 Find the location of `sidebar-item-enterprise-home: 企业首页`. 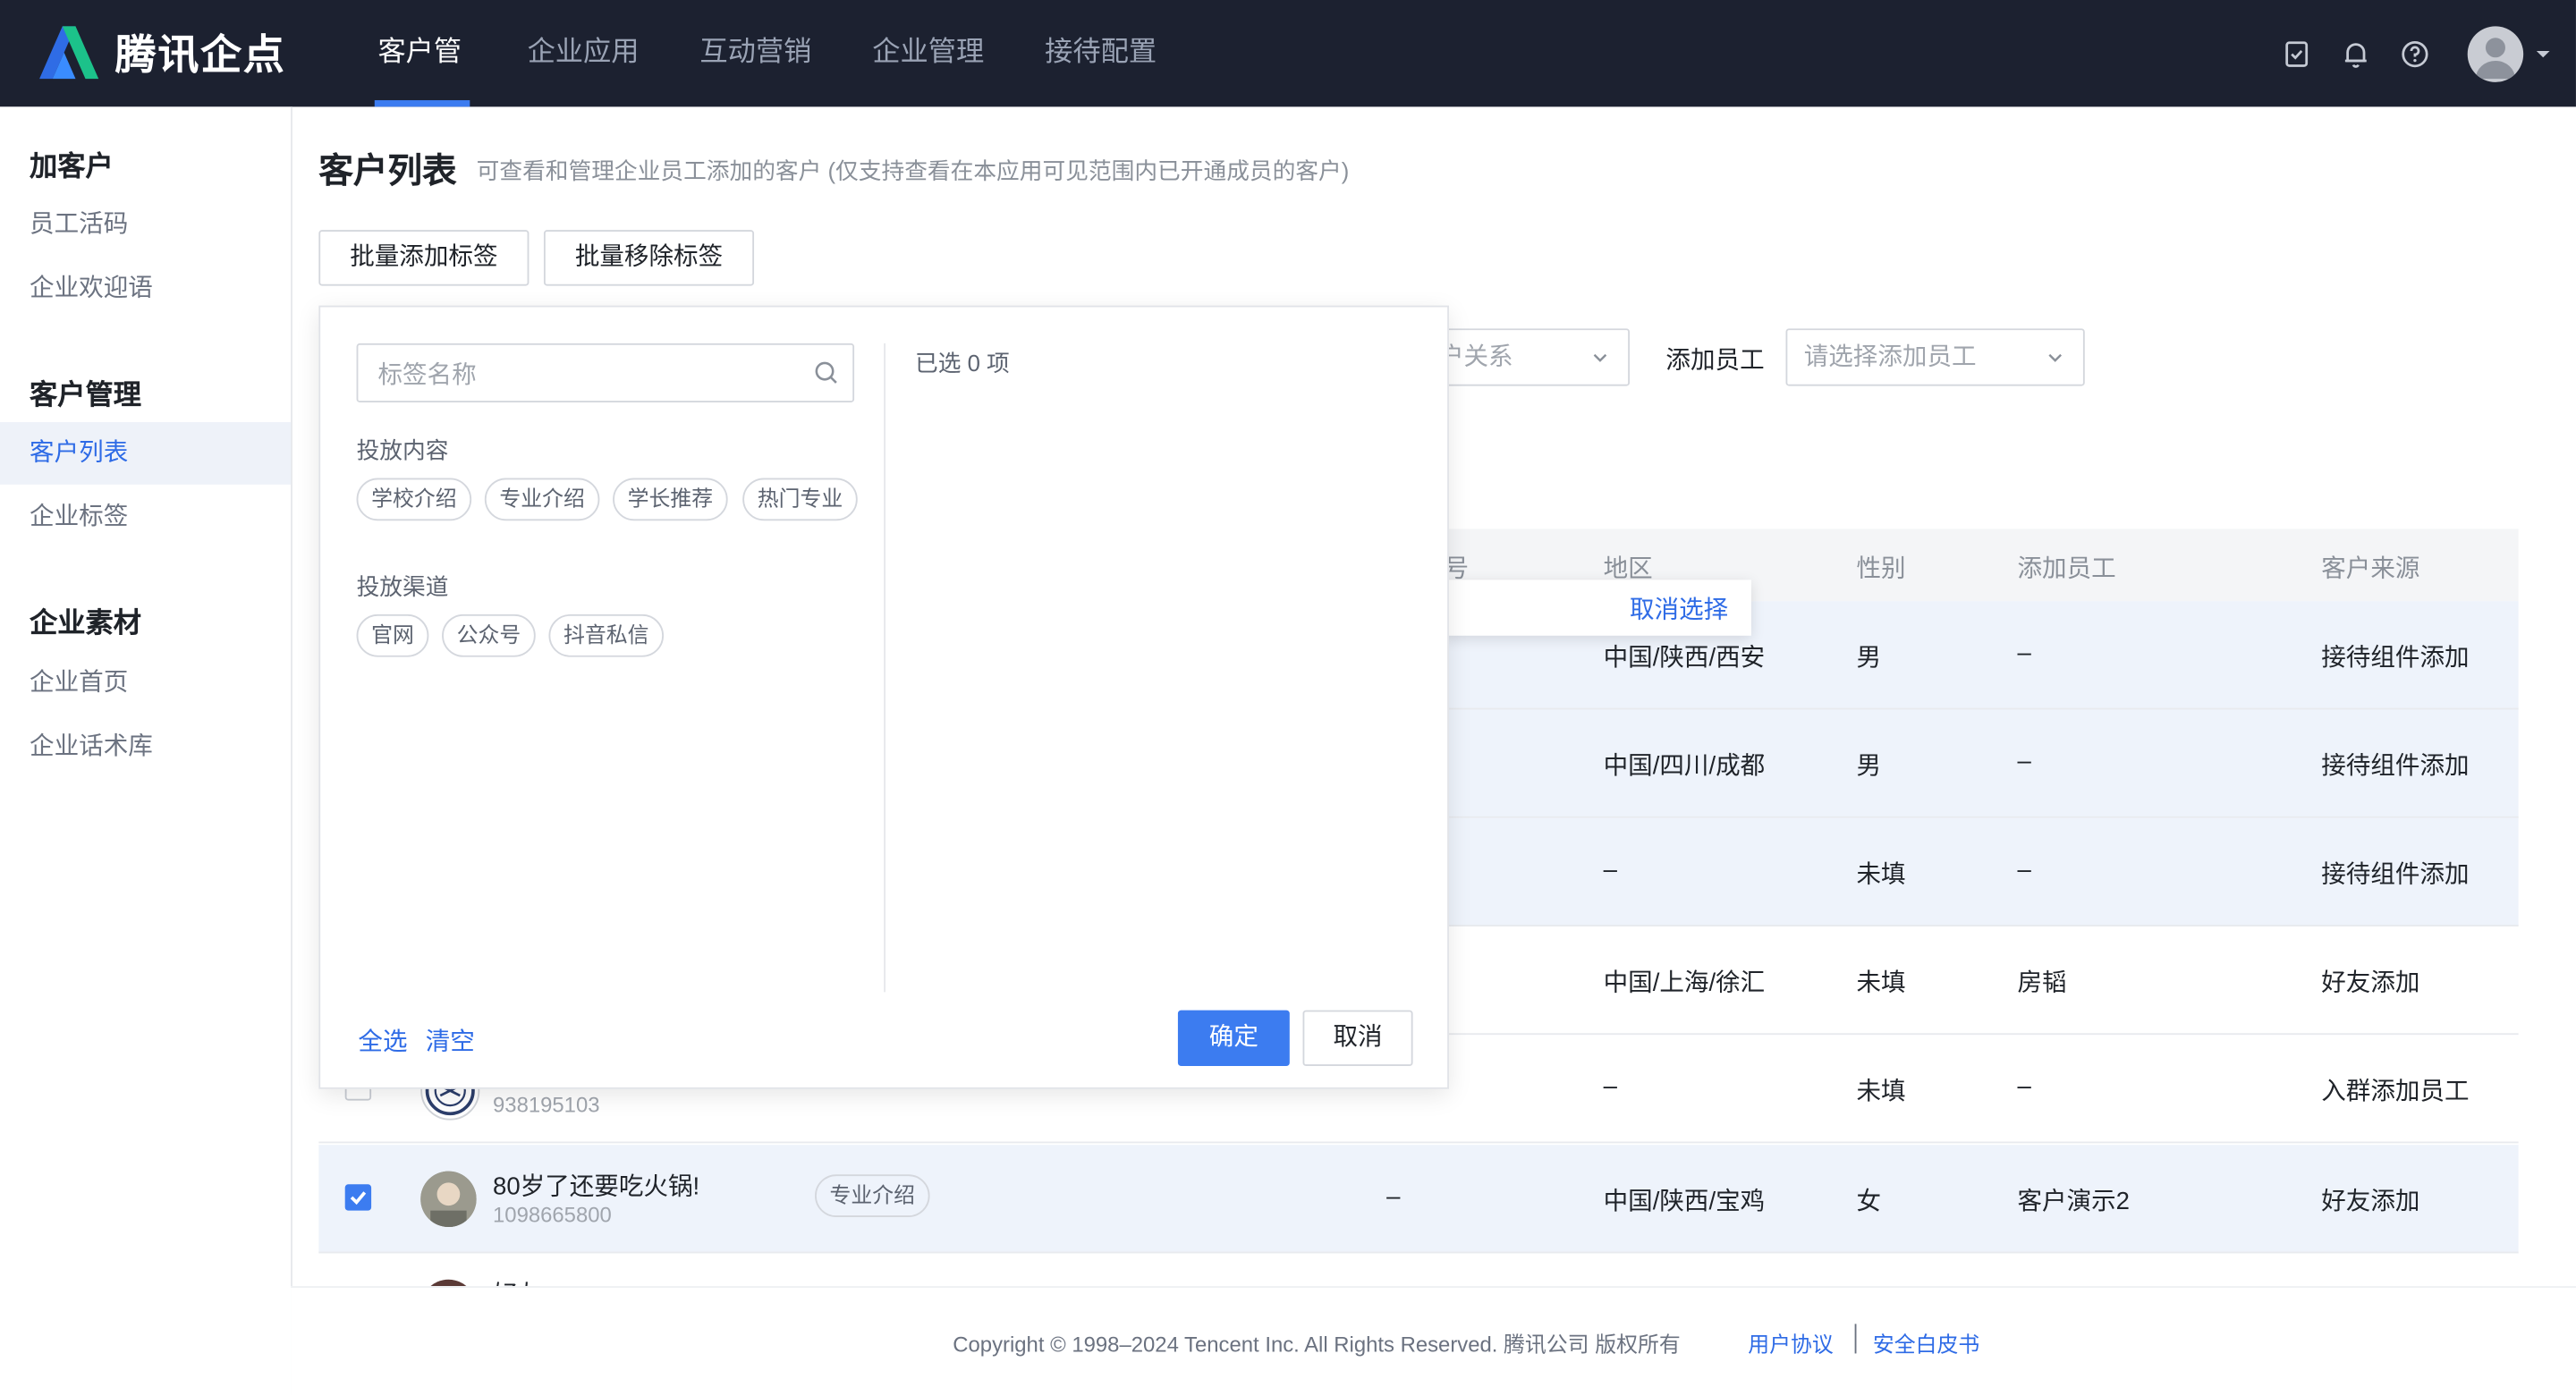

sidebar-item-enterprise-home: 企业首页 is located at coordinates (145, 684).